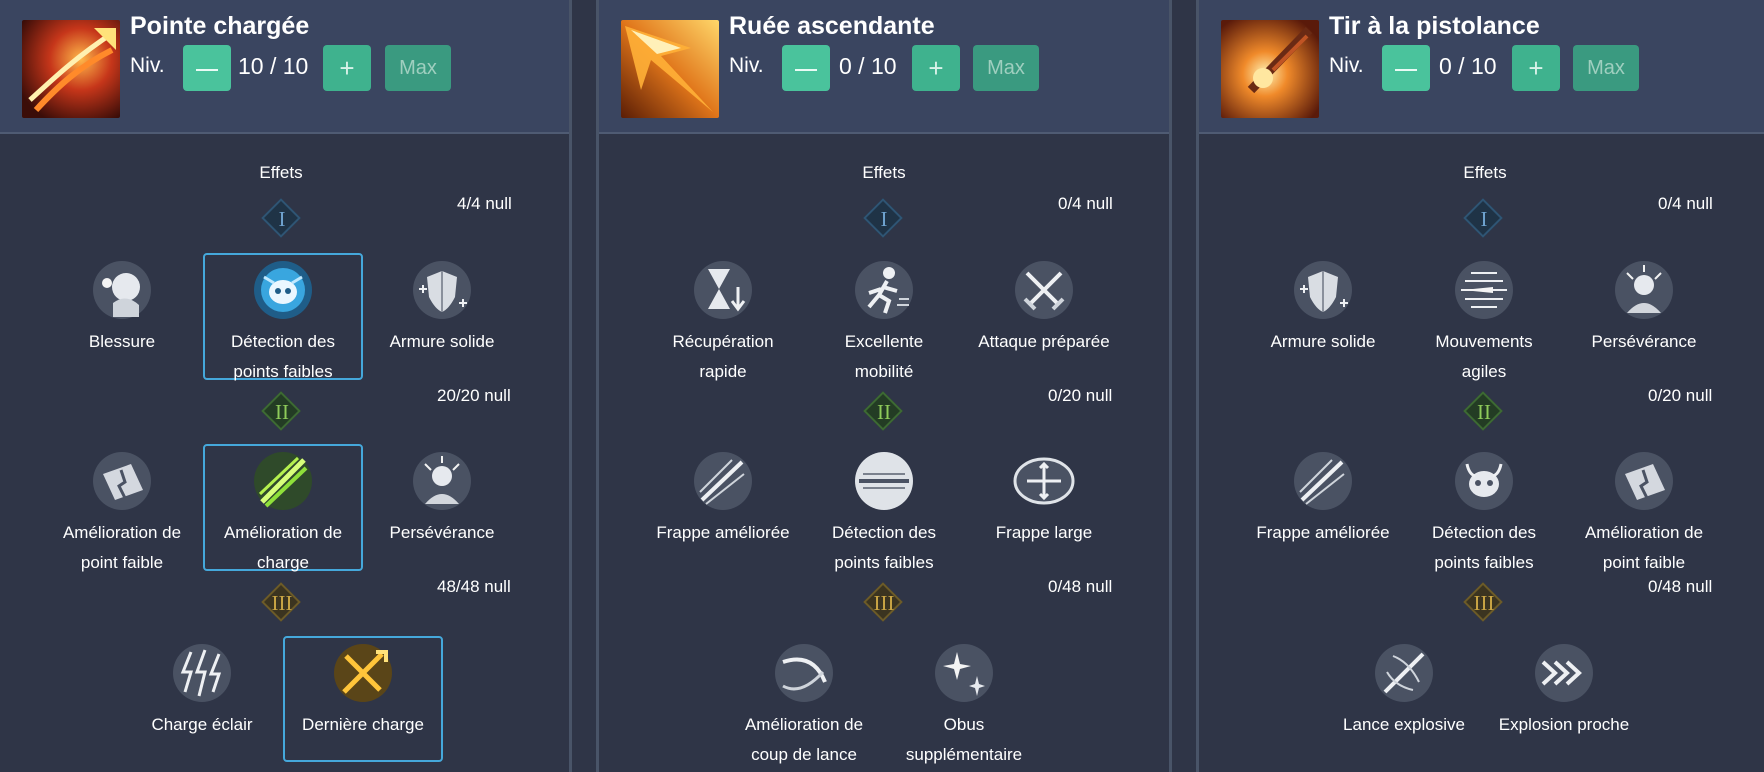  I want to click on tripod-node-explosion-proche: Explosion proche, so click(1564, 698).